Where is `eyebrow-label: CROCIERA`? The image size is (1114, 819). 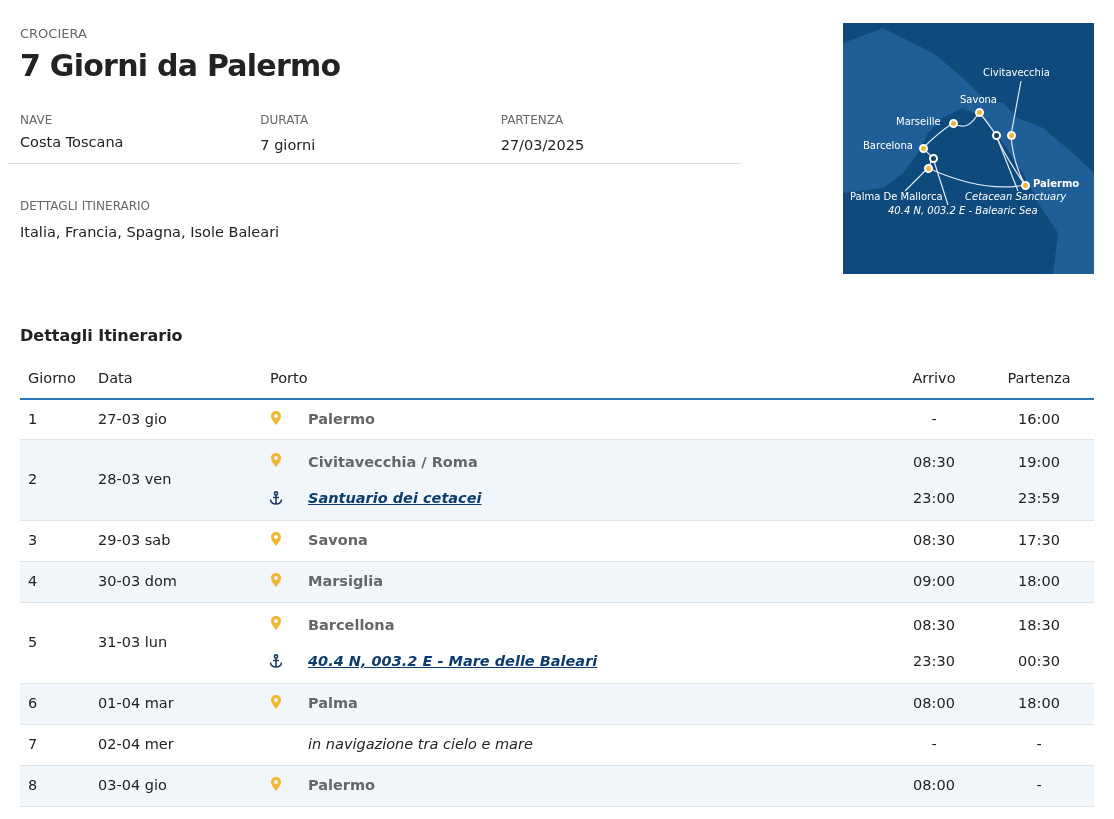
eyebrow-label: CROCIERA is located at coordinates (54, 34).